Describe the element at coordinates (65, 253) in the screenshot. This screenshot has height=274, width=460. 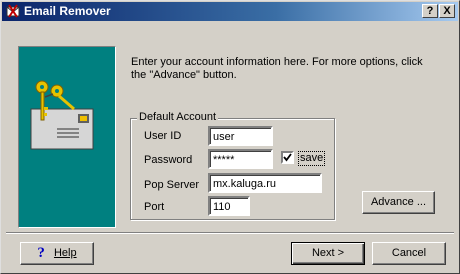
I see `help-label: Help` at that location.